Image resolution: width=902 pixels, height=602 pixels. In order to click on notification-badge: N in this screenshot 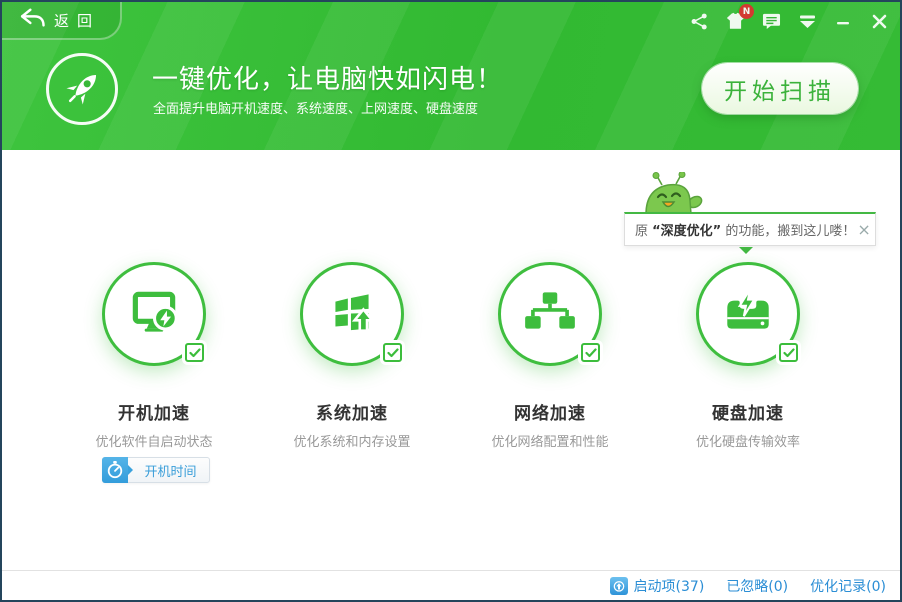, I will do `click(746, 11)`.